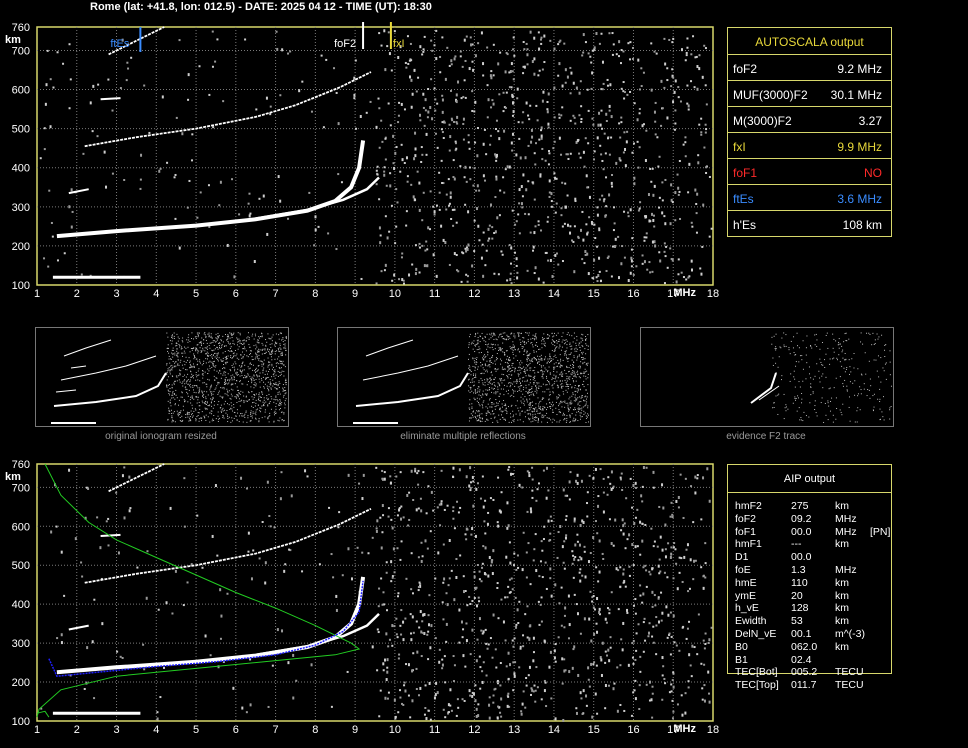  What do you see at coordinates (804, 646) in the screenshot?
I see `aip-value: 062.0` at bounding box center [804, 646].